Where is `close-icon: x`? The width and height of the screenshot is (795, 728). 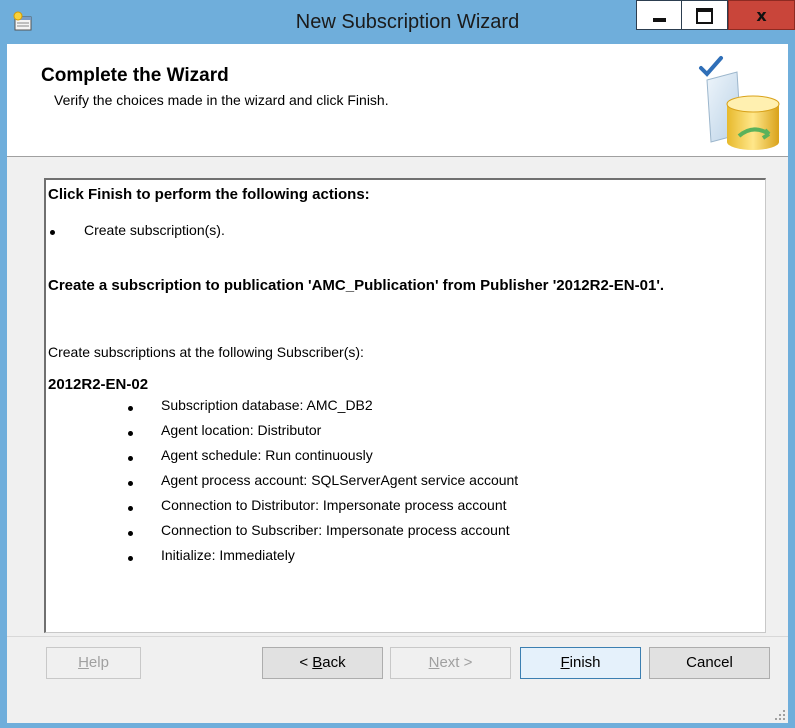 close-icon: x is located at coordinates (761, 15).